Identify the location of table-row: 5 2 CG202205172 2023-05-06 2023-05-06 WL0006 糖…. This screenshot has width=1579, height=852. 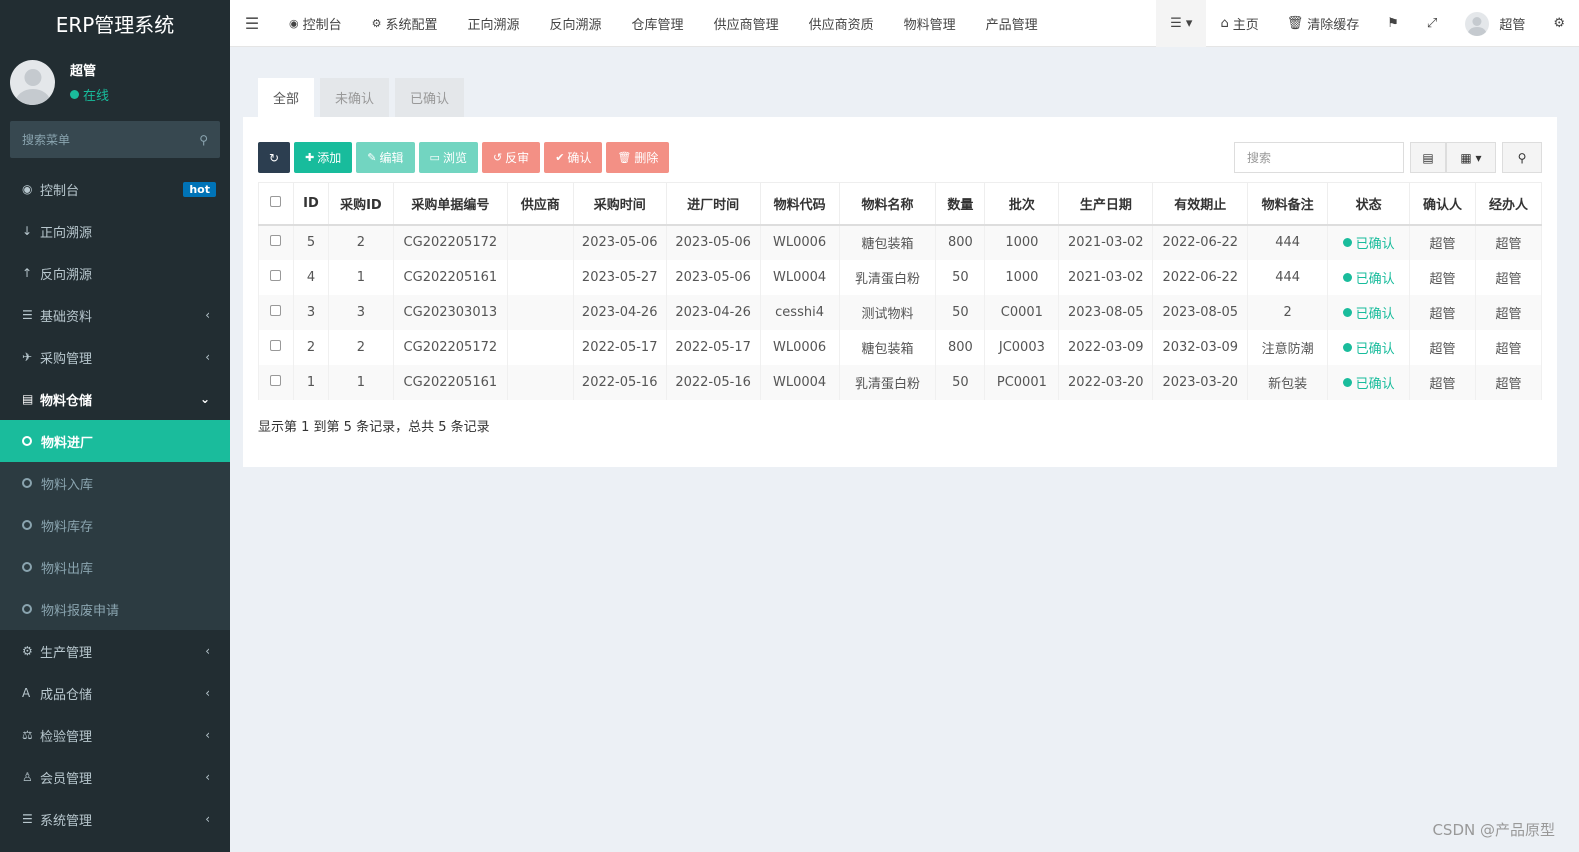
(900, 242).